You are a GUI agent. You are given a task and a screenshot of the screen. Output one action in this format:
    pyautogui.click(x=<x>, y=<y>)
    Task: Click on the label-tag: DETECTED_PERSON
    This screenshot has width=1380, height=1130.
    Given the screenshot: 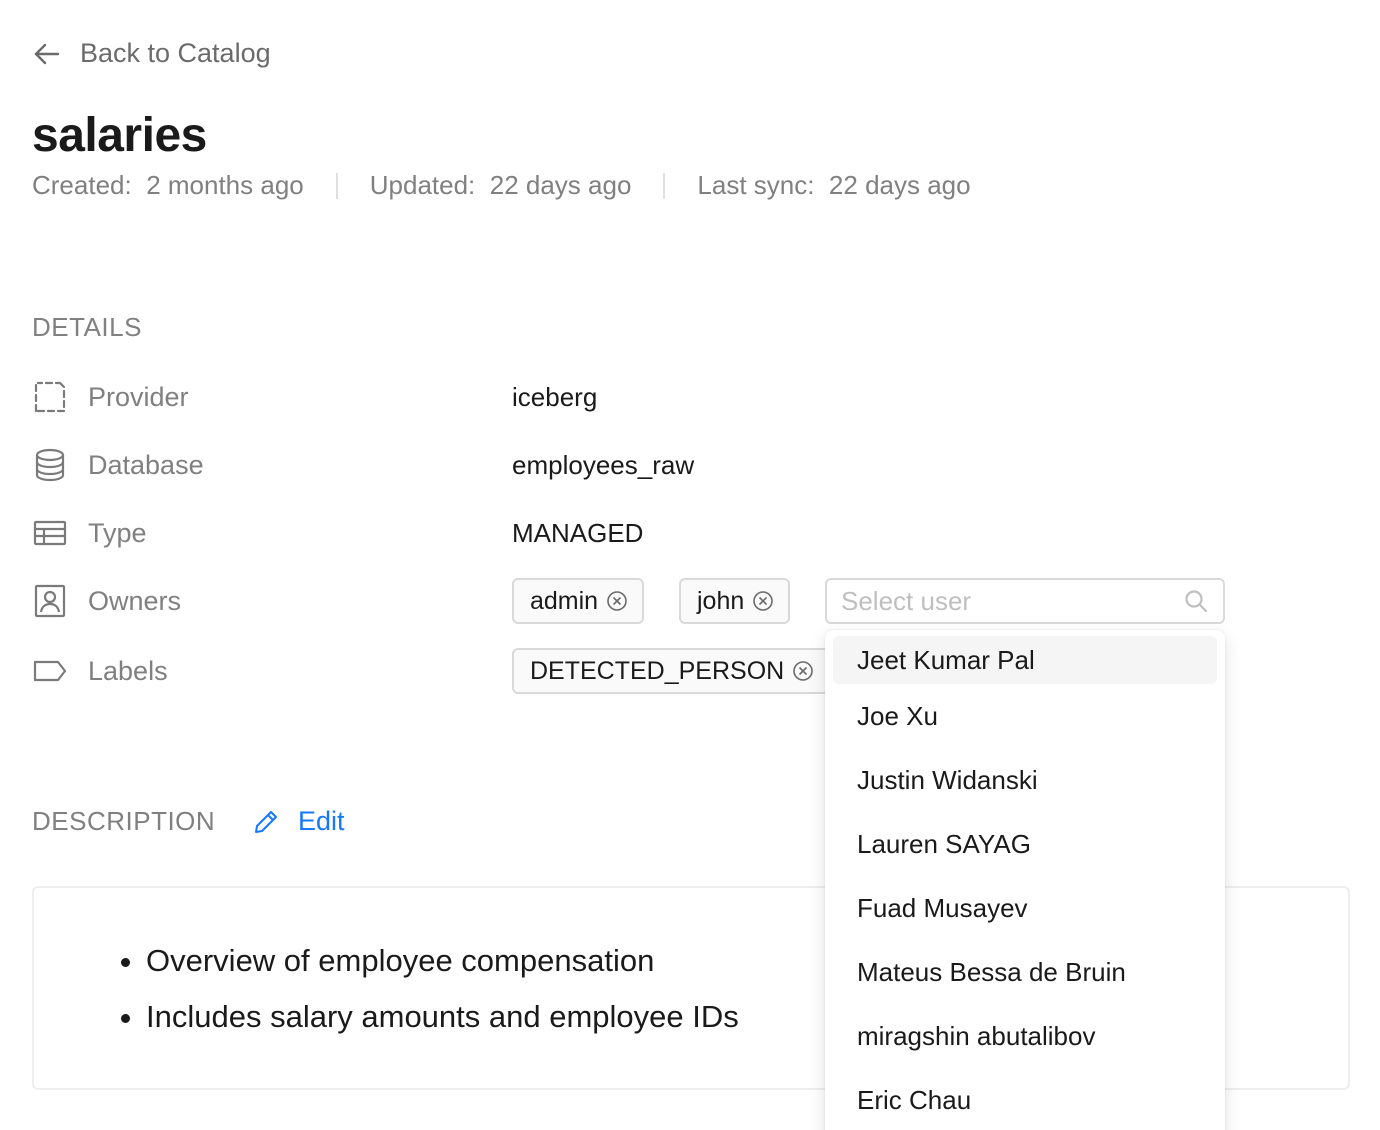 What is the action you would take?
    pyautogui.click(x=671, y=671)
    